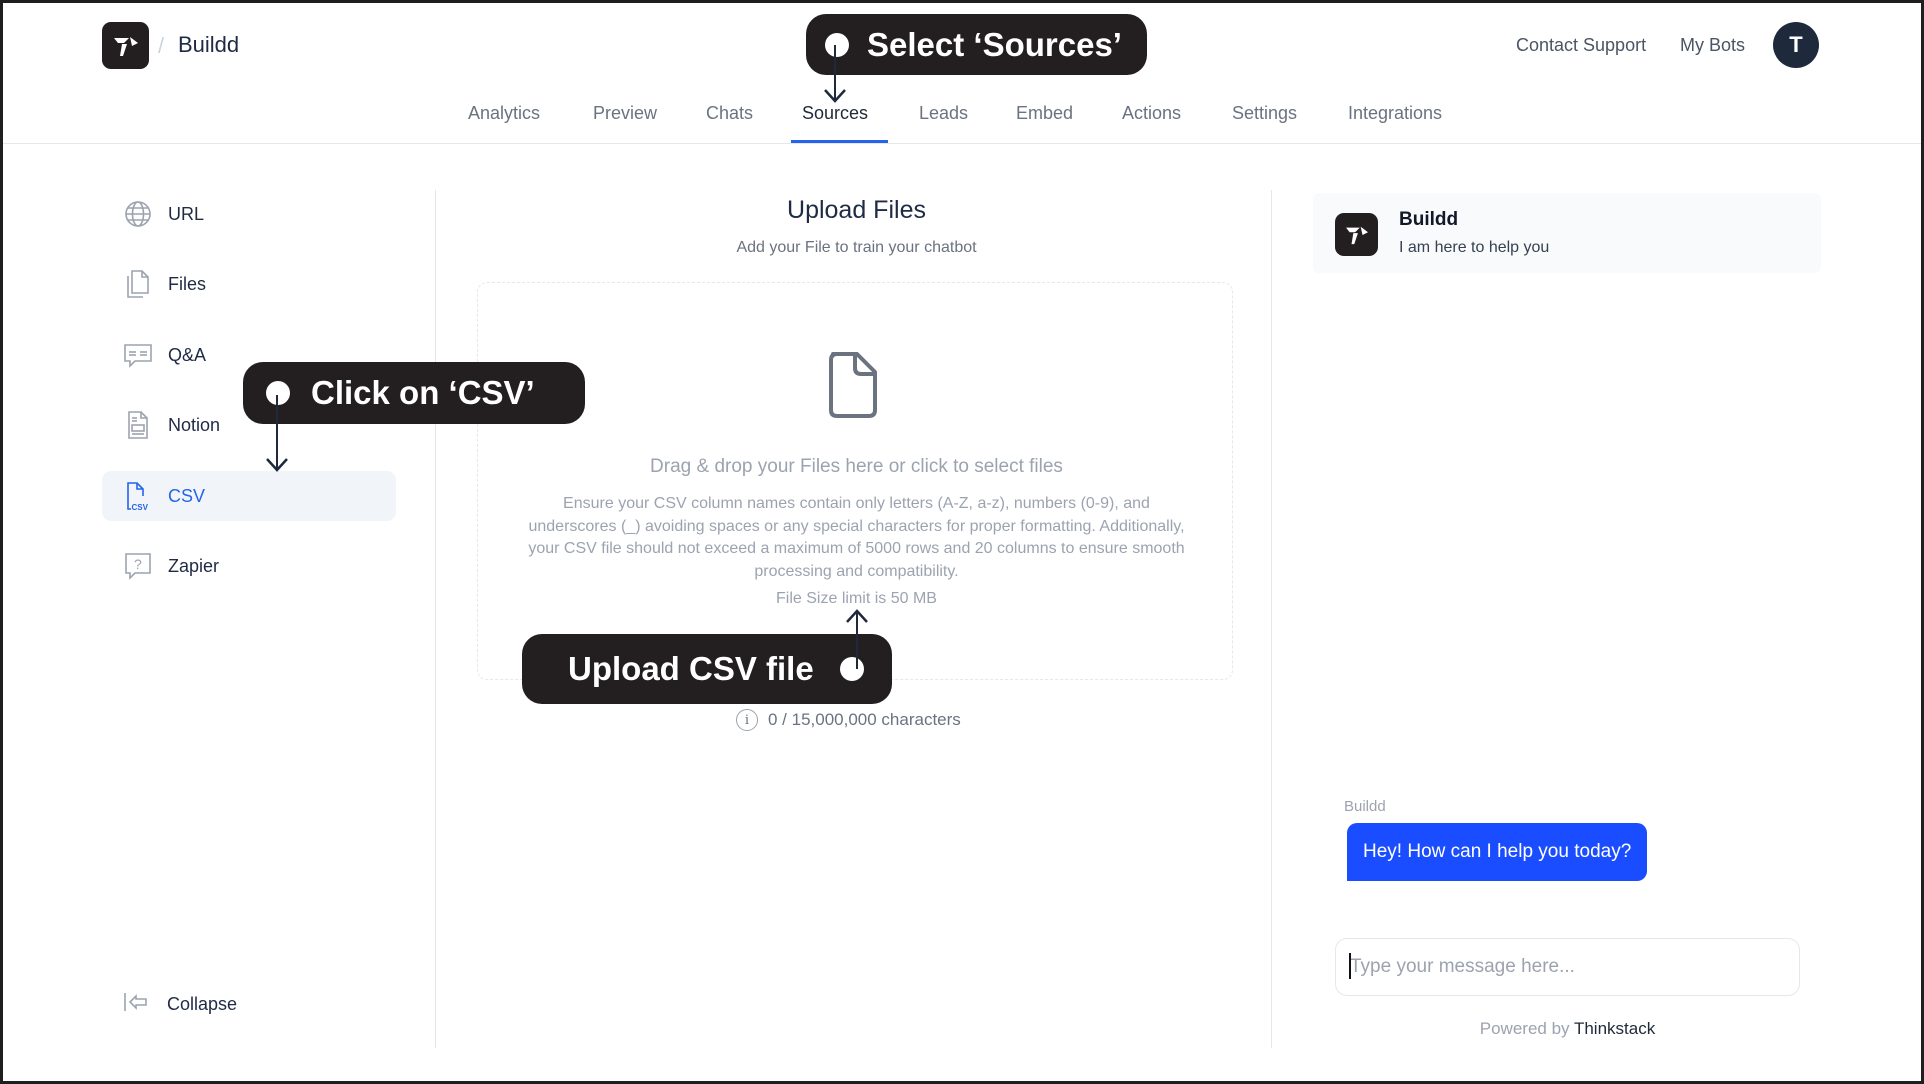  I want to click on svg-text: CSV, so click(140, 507).